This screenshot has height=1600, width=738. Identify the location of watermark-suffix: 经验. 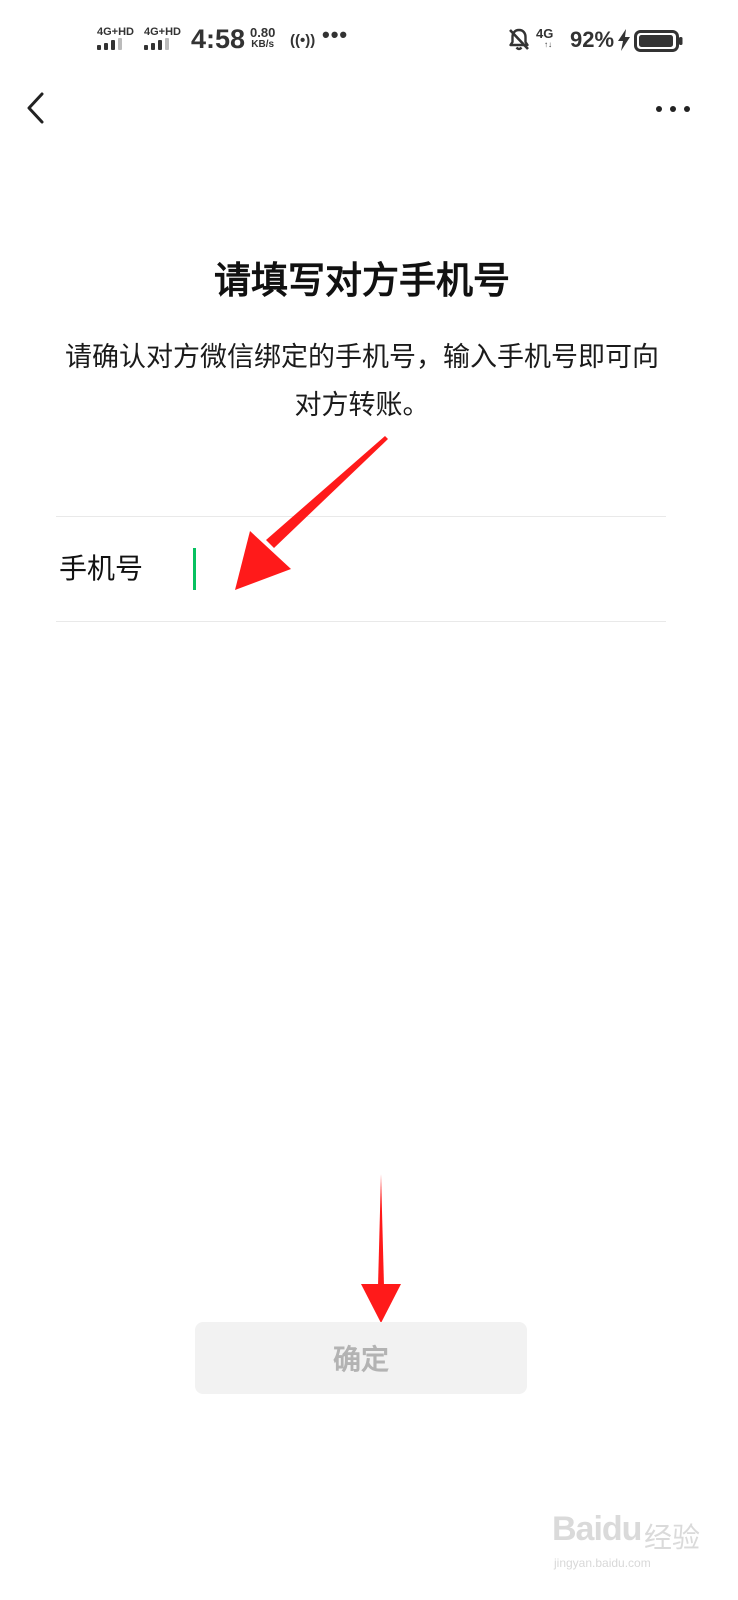
(672, 1537).